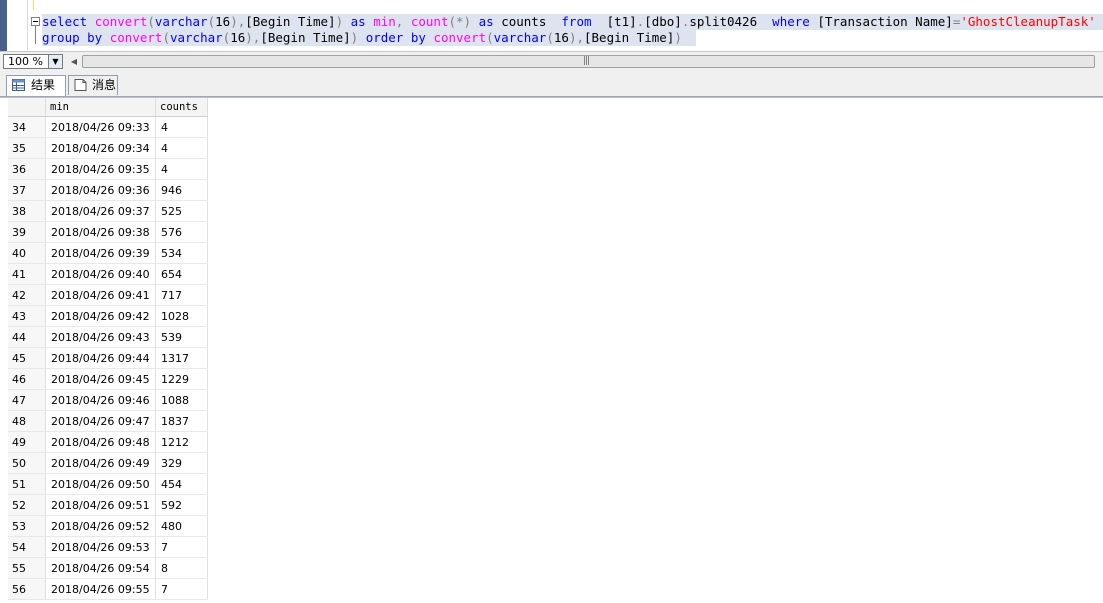 Image resolution: width=1103 pixels, height=603 pixels. I want to click on table-row: 40 2018/04/26 09:39 534, so click(108, 253).